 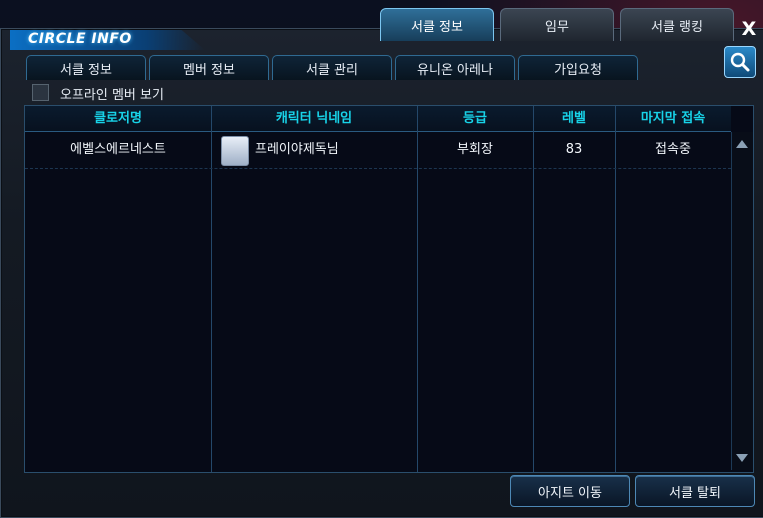 I want to click on col-closer: 클로저명, so click(x=118, y=118).